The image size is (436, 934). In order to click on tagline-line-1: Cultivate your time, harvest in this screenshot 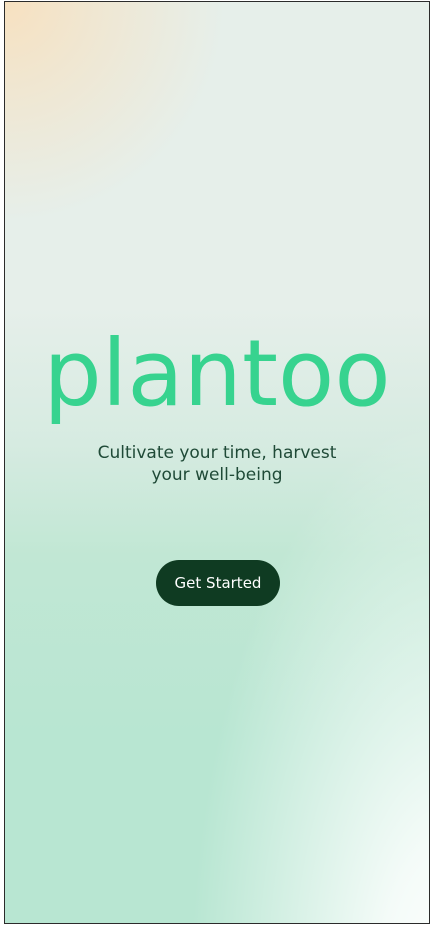, I will do `click(217, 453)`.